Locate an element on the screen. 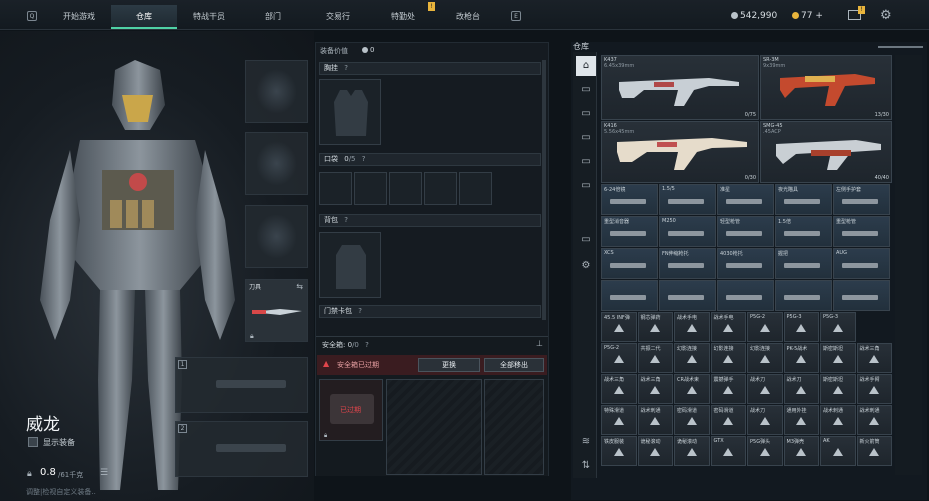 Image resolution: width=929 pixels, height=501 pixels. swap-icon: ⇆ is located at coordinates (299, 286).